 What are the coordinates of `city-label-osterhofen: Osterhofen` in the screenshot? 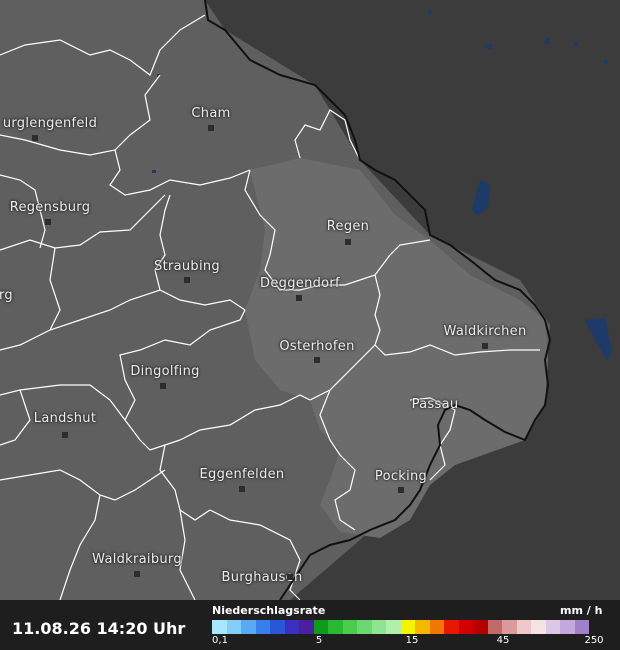 It's located at (317, 346).